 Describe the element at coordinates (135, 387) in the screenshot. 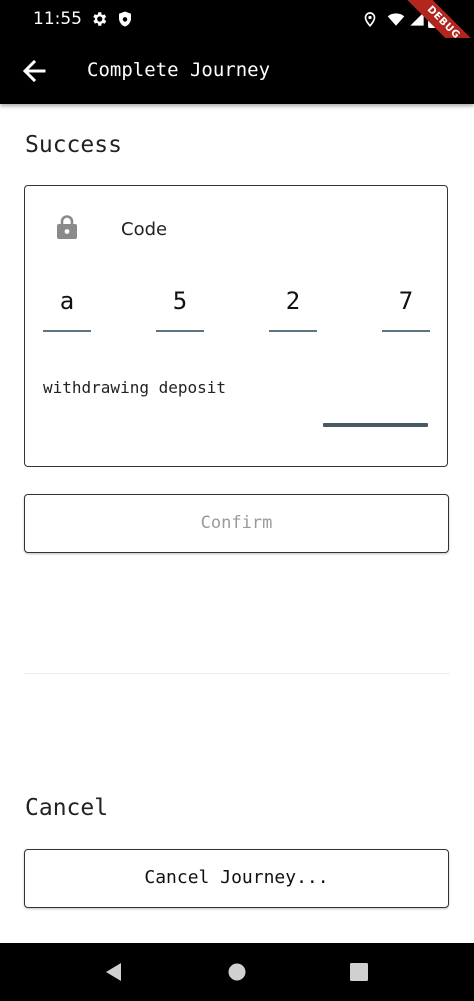

I see `deposit-status-text: withdrawing deposit` at that location.